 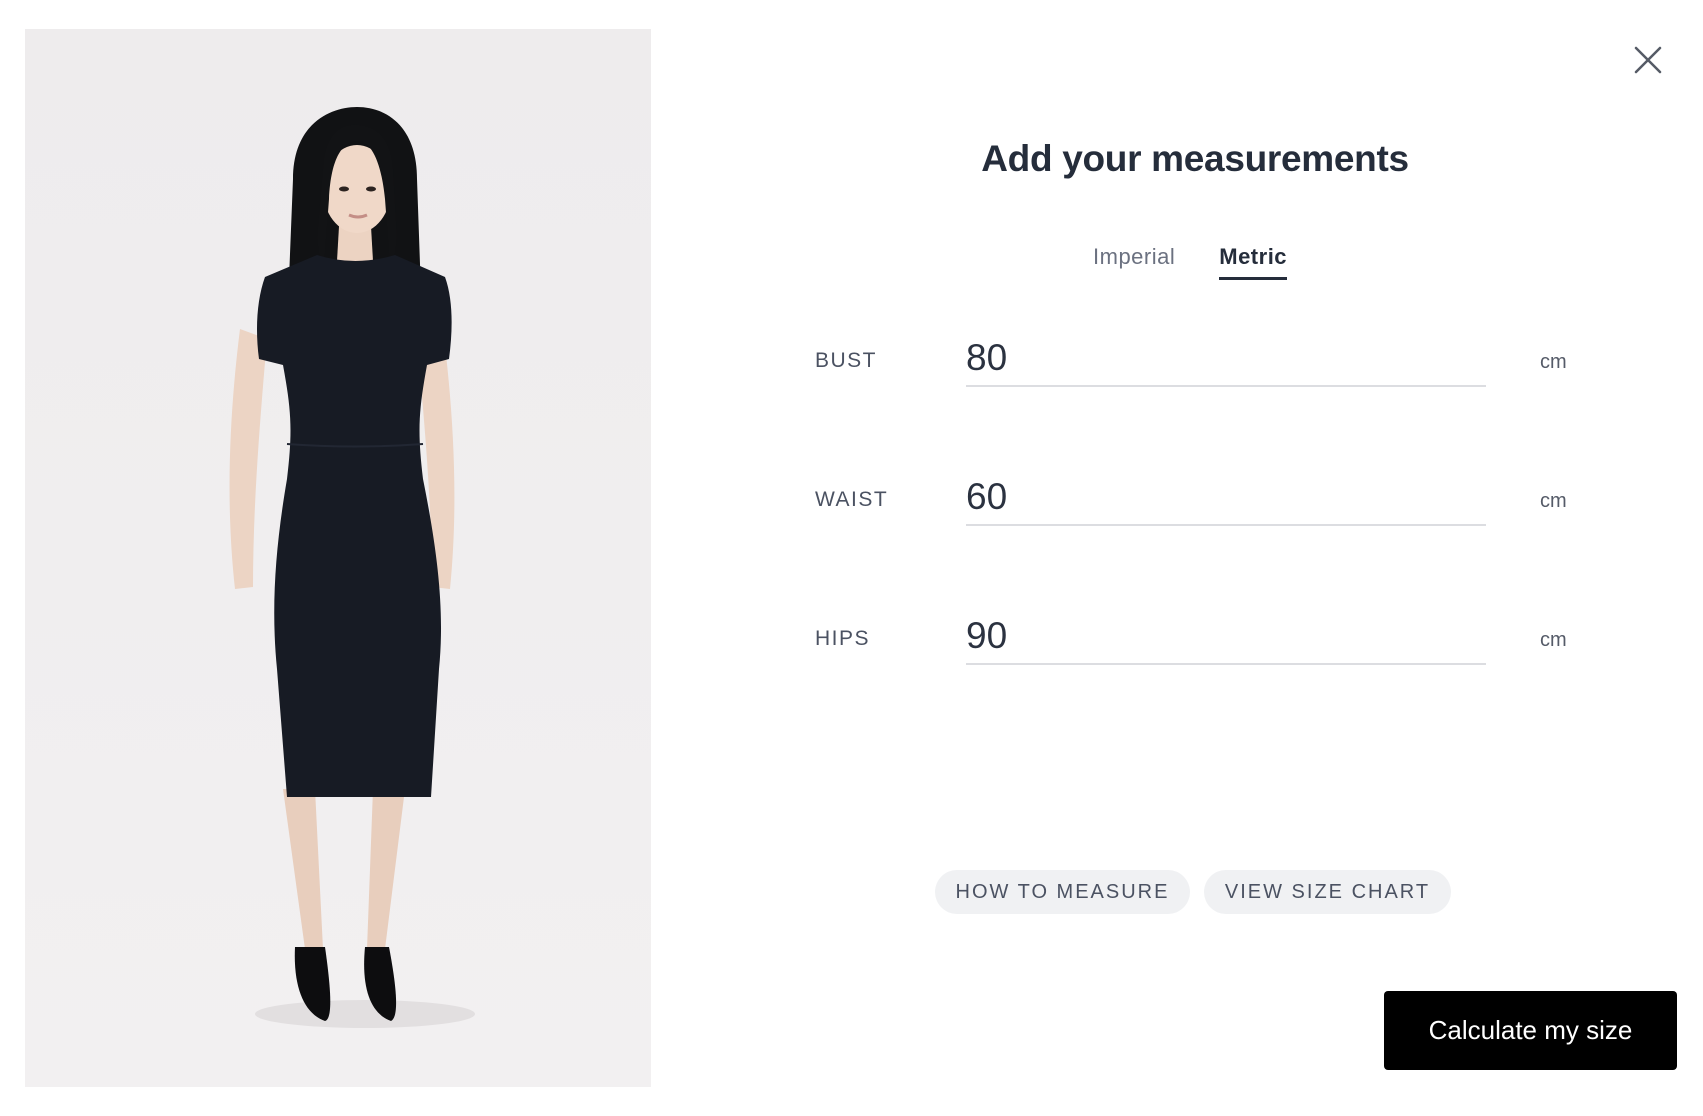 What do you see at coordinates (1553, 362) in the screenshot?
I see `bust-unit: cm` at bounding box center [1553, 362].